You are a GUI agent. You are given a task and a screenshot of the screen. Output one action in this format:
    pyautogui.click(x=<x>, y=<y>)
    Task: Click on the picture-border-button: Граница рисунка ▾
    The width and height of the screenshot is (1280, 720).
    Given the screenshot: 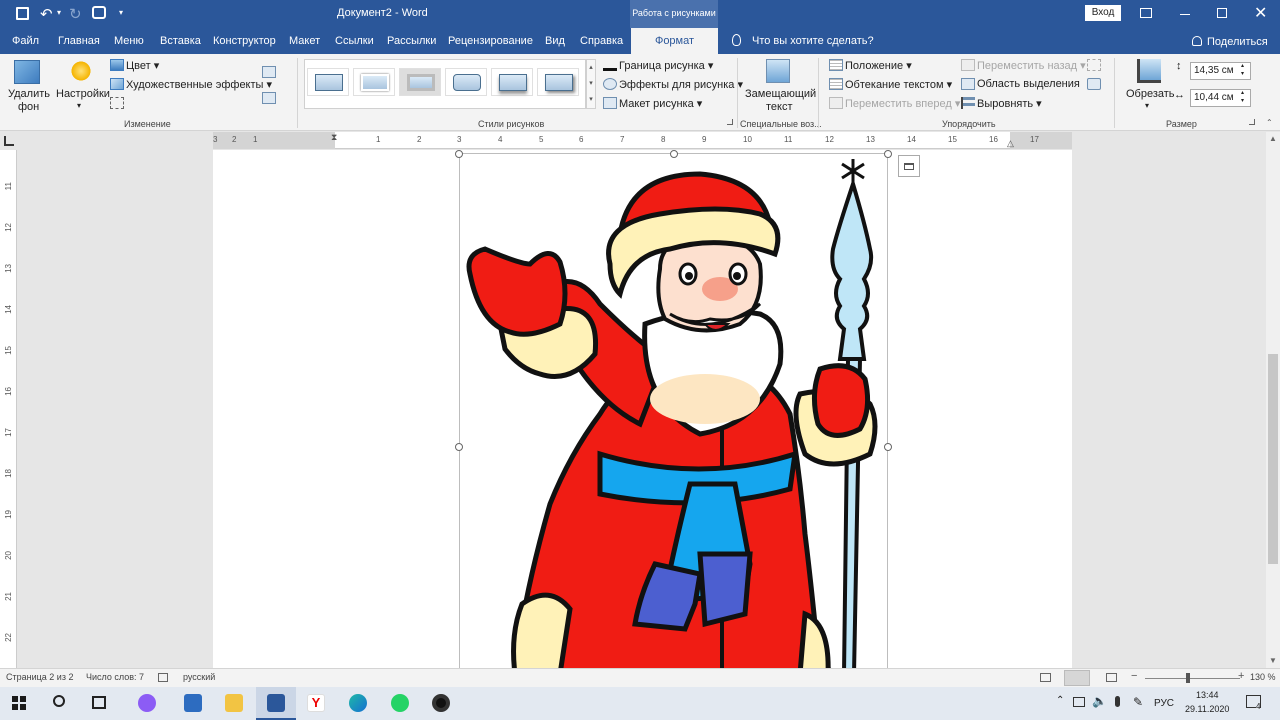 What is the action you would take?
    pyautogui.click(x=666, y=65)
    